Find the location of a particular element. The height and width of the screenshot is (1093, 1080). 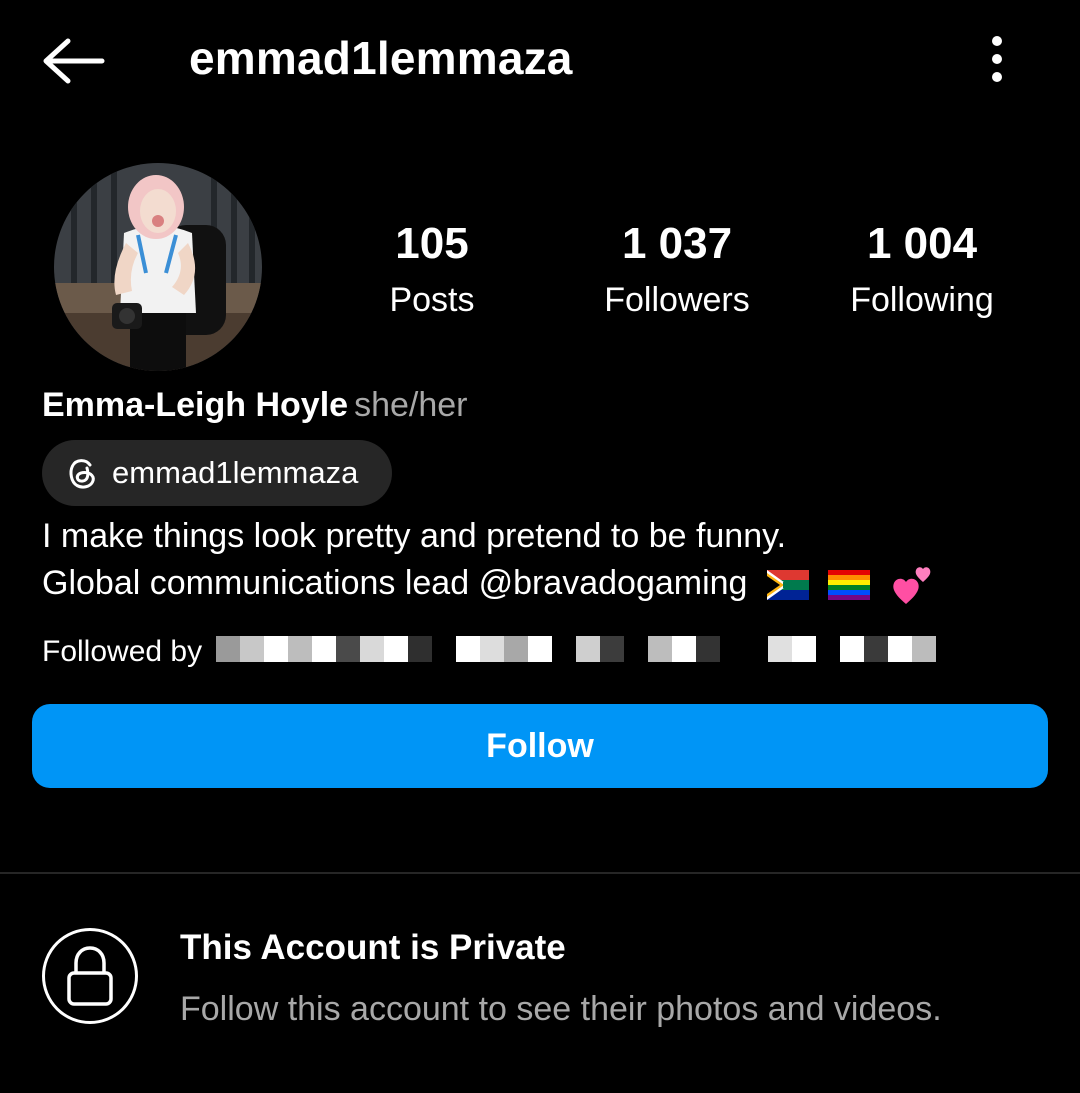

south-africa-flag-icon is located at coordinates (787, 585).